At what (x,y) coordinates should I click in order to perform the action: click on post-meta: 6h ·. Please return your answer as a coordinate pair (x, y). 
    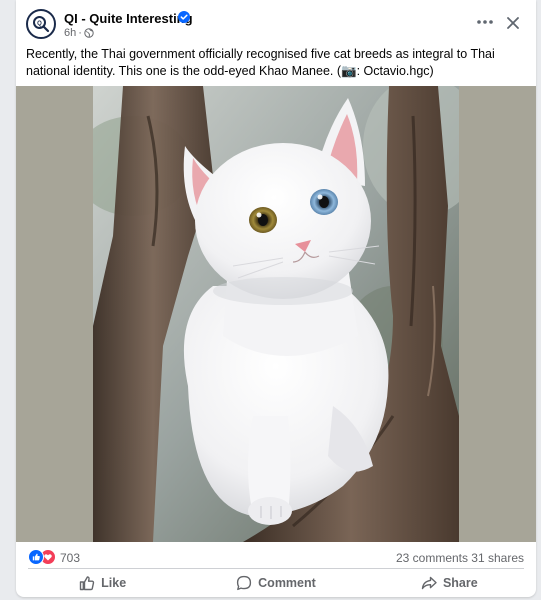
    Looking at the image, I should click on (79, 33).